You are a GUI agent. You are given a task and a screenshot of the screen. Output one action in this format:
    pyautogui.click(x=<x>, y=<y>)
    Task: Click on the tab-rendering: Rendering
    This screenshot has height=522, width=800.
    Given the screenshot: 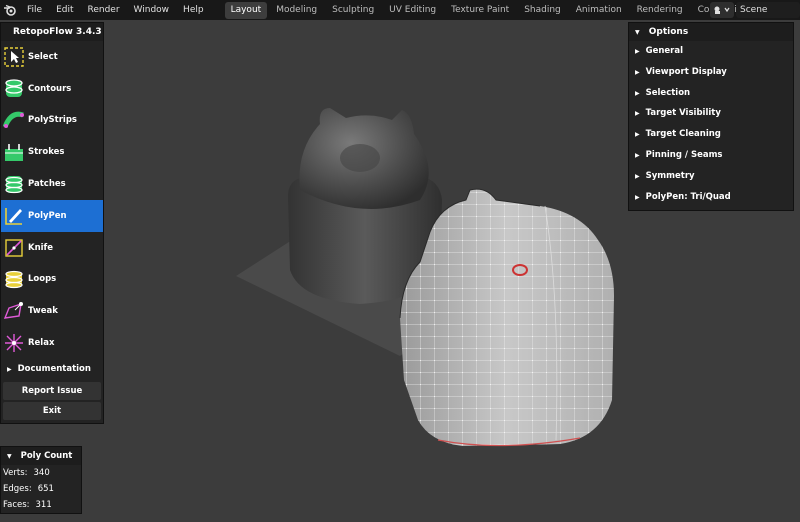 What is the action you would take?
    pyautogui.click(x=660, y=10)
    